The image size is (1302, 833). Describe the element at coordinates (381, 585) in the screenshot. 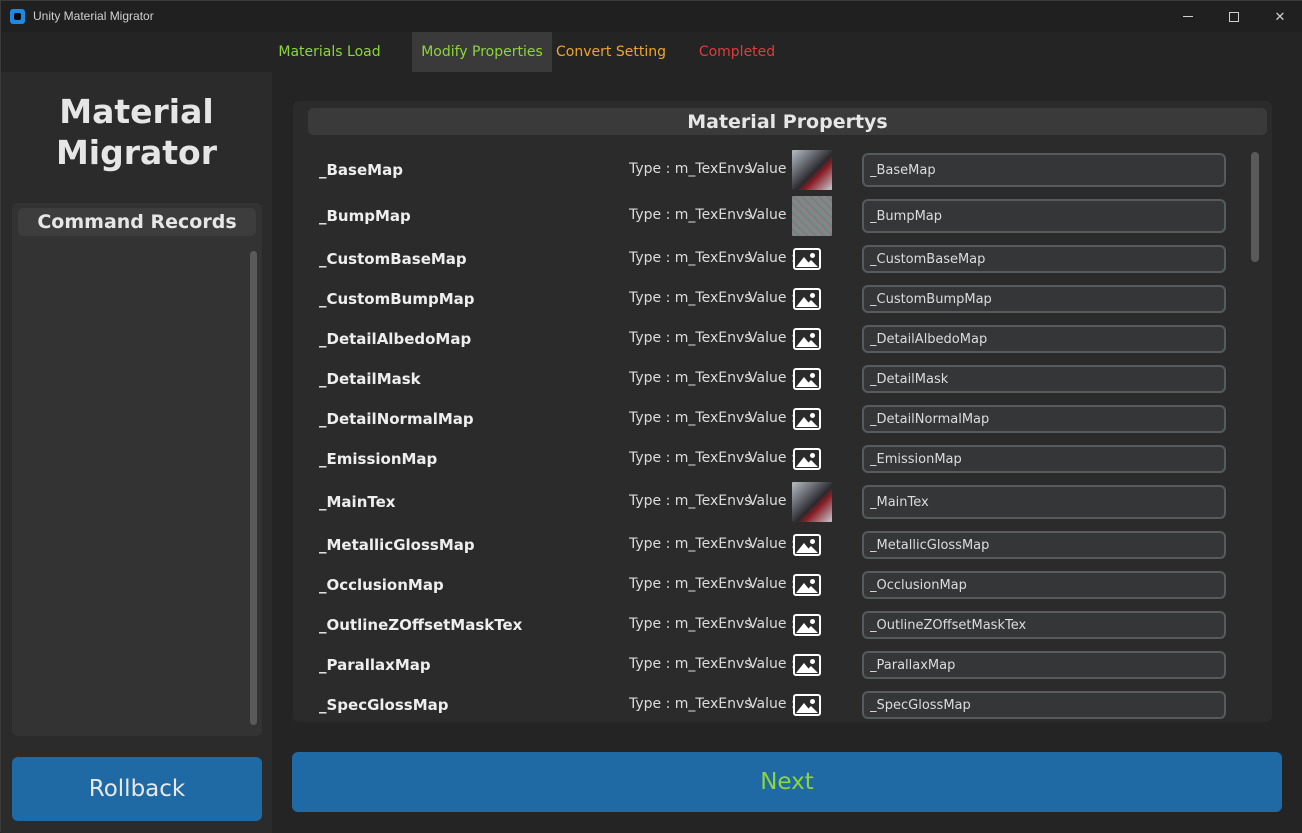

I see `property-name: _OcclusionMap` at that location.